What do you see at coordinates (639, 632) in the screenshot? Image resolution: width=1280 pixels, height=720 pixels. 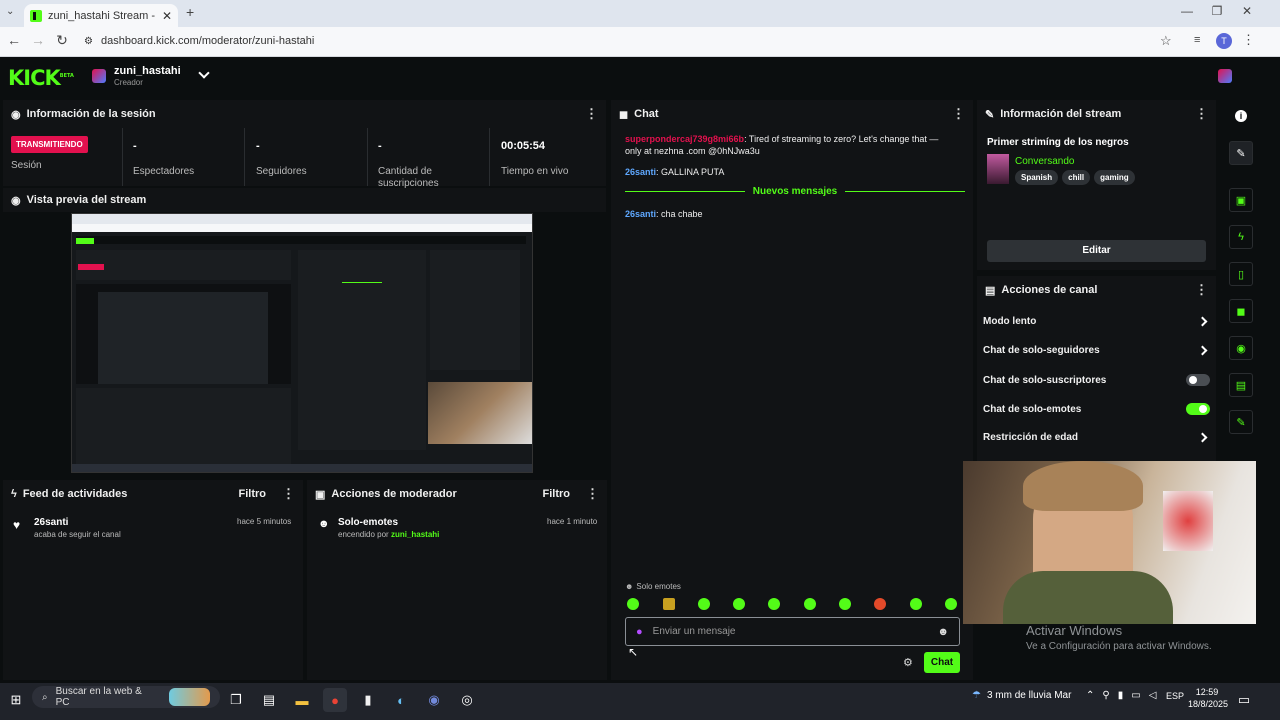 I see `mic-icon: ●` at bounding box center [639, 632].